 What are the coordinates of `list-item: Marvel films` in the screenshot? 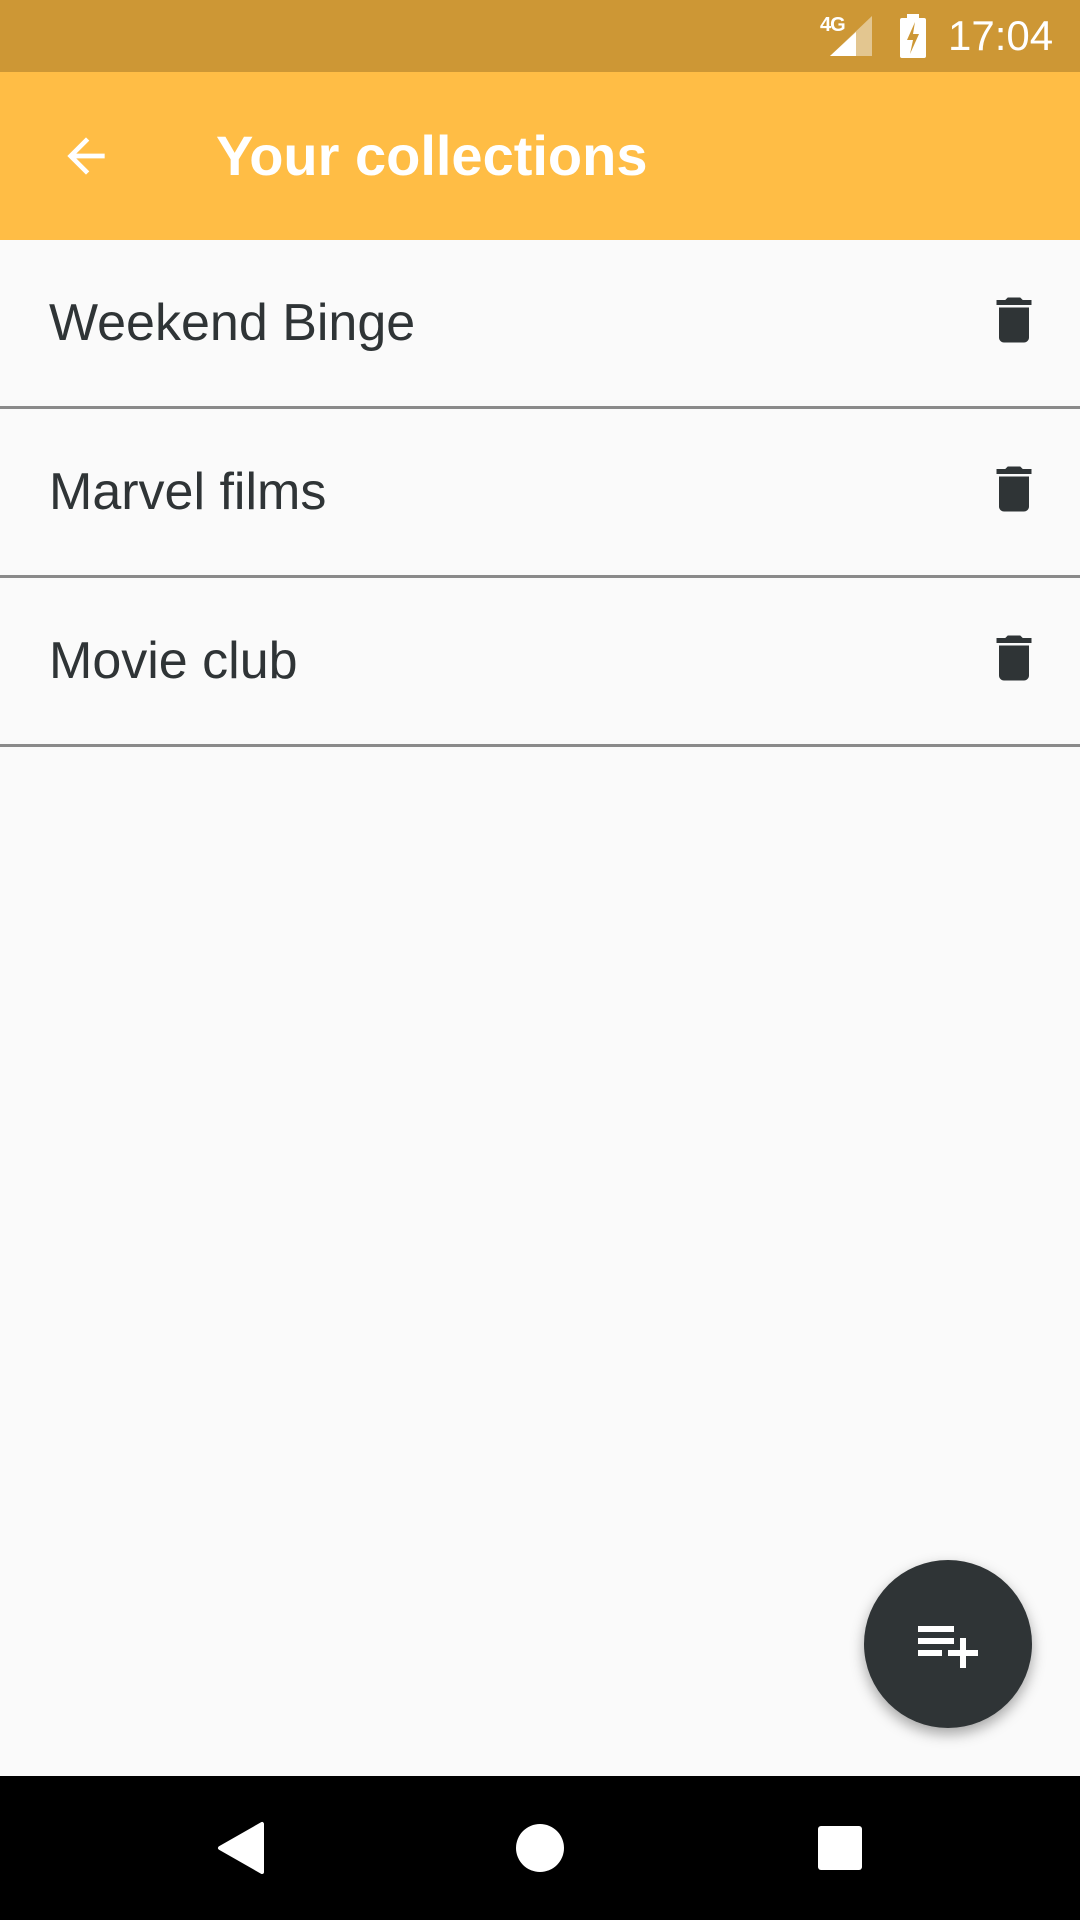 It's located at (540, 493).